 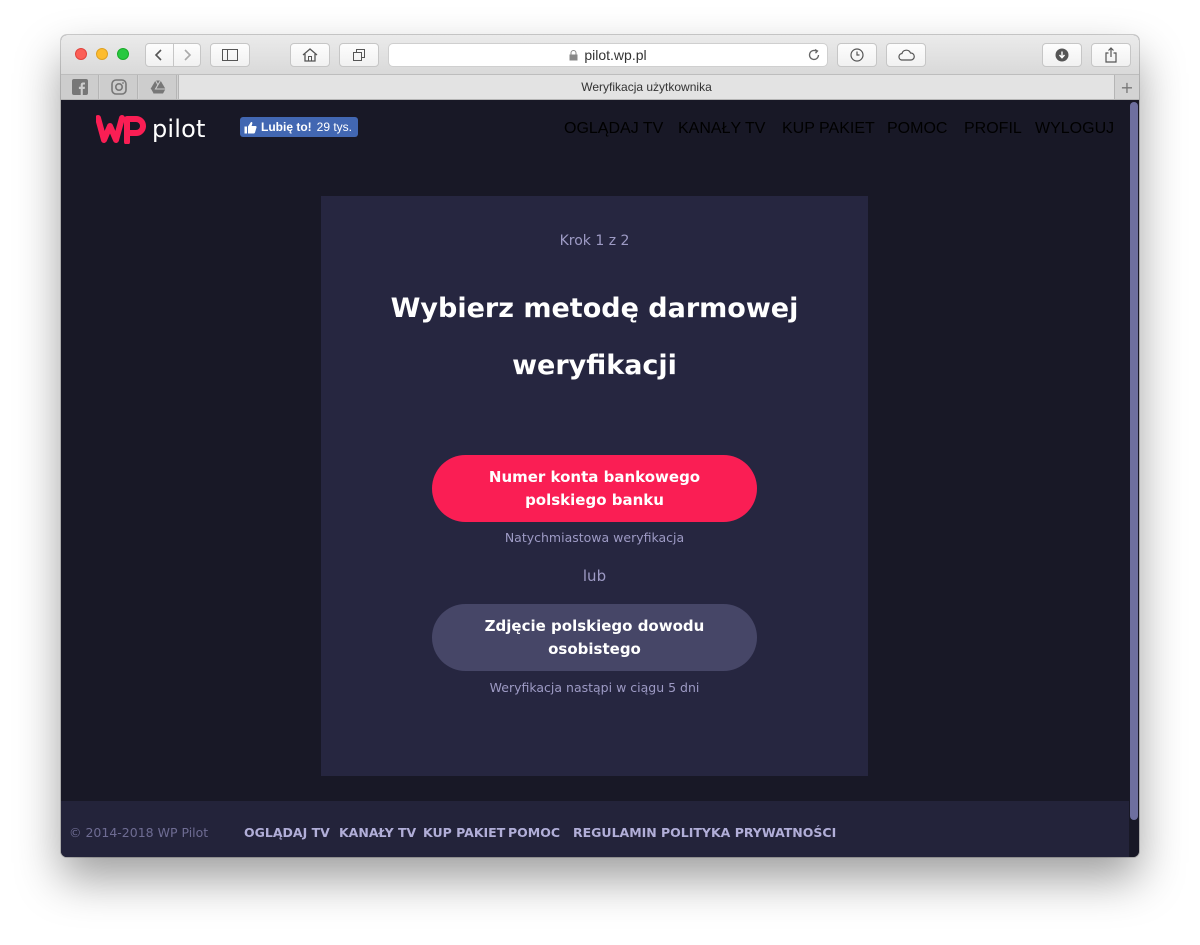 I want to click on history-navigation, so click(x=173, y=55).